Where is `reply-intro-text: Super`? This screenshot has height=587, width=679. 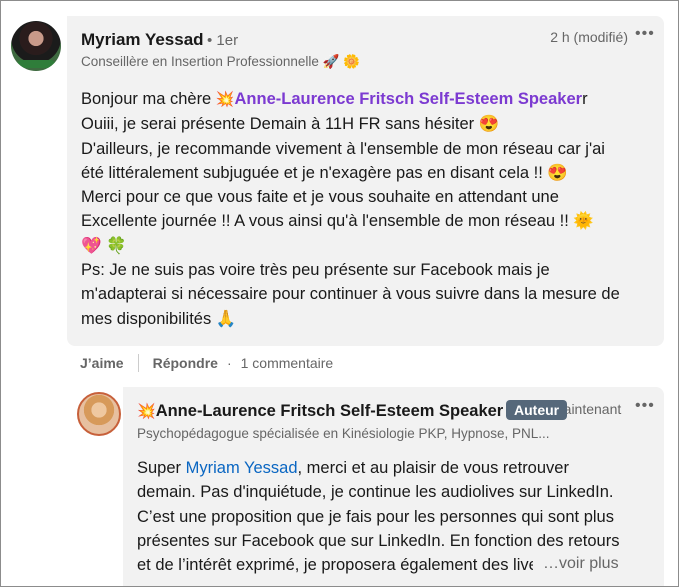
reply-intro-text: Super is located at coordinates (161, 468).